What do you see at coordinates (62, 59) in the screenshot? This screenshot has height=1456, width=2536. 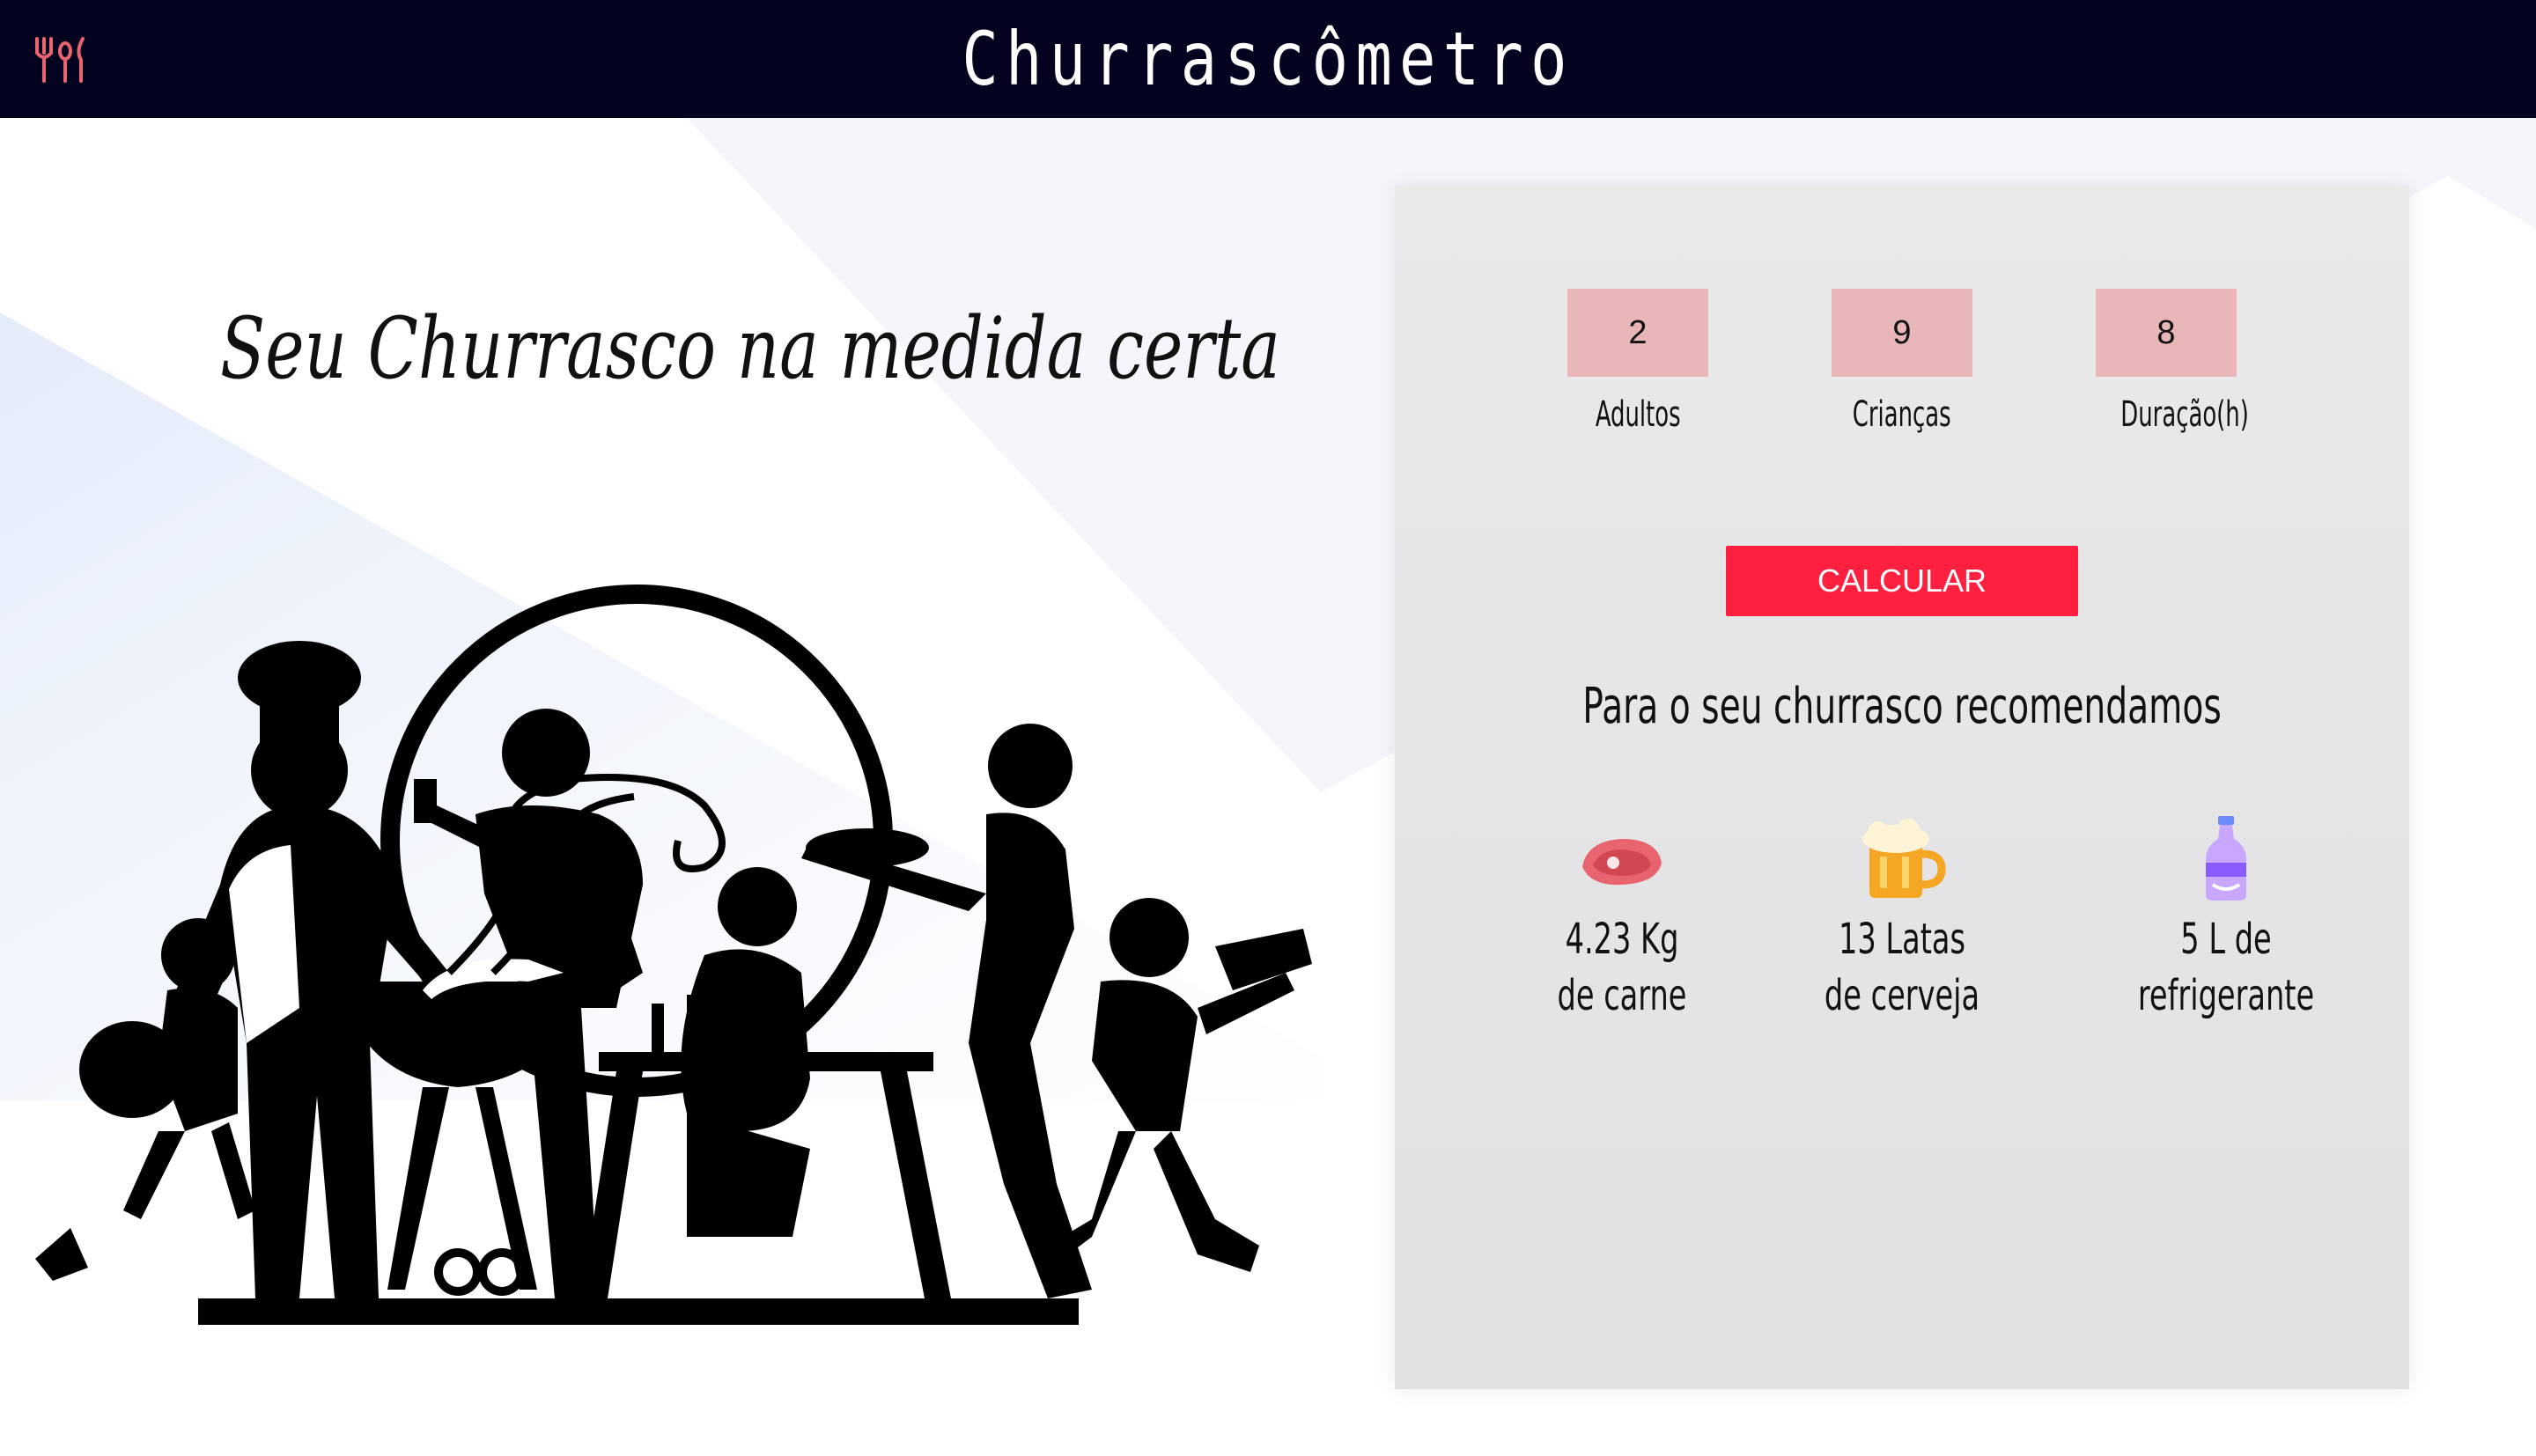 I see `utensils-icon` at bounding box center [62, 59].